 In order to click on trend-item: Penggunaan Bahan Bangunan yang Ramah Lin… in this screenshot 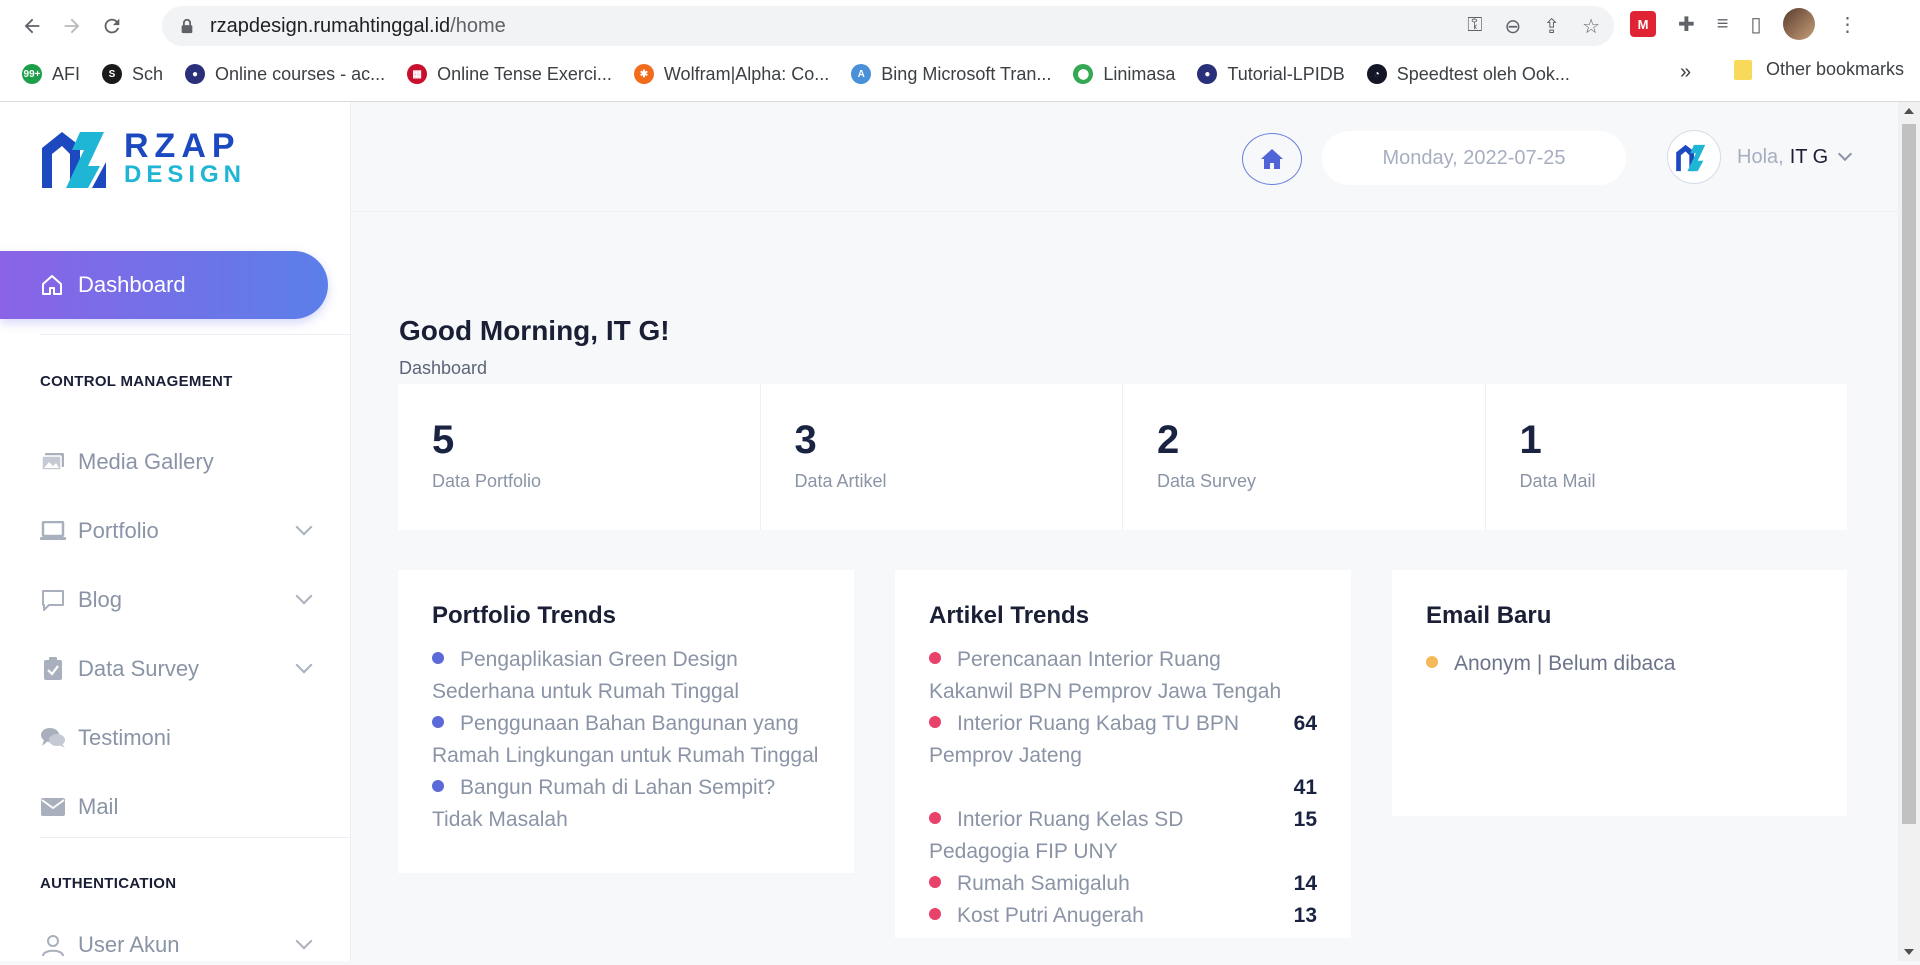, I will do `click(626, 740)`.